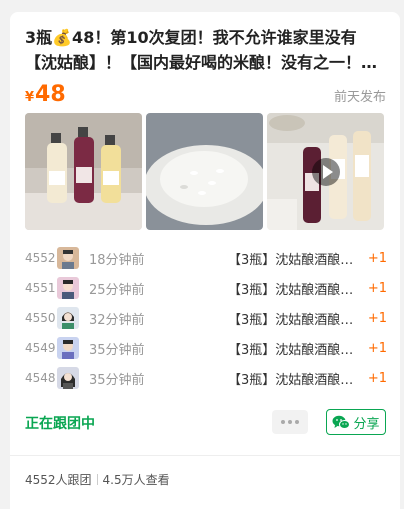 The height and width of the screenshot is (509, 404). I want to click on joined-count: 4552人跟团, so click(58, 480).